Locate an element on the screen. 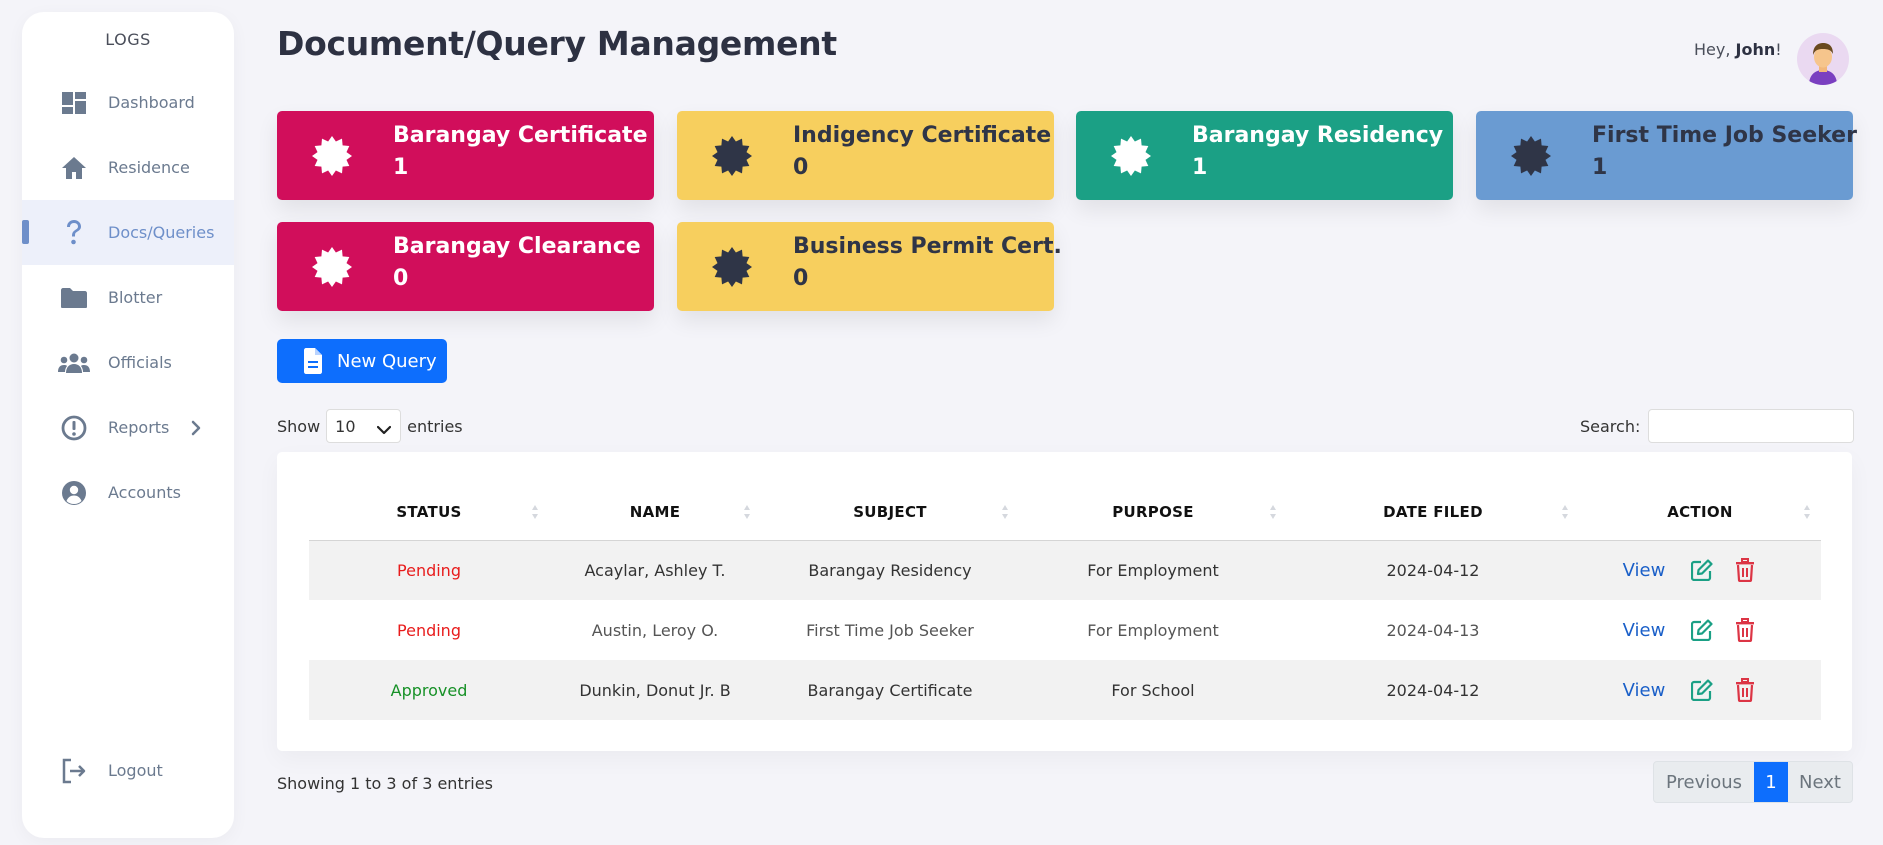 The image size is (1883, 845). sidebar-item-dashboard: Dashboard is located at coordinates (128, 102).